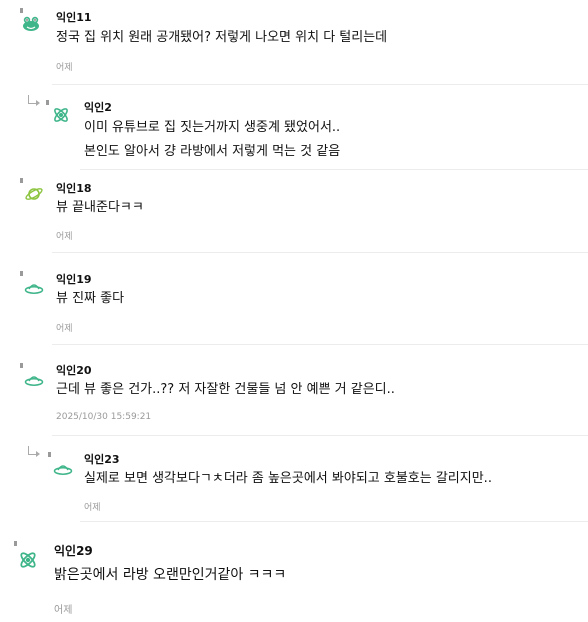 This screenshot has height=622, width=588. I want to click on planet-avatar-icon, so click(34, 194).